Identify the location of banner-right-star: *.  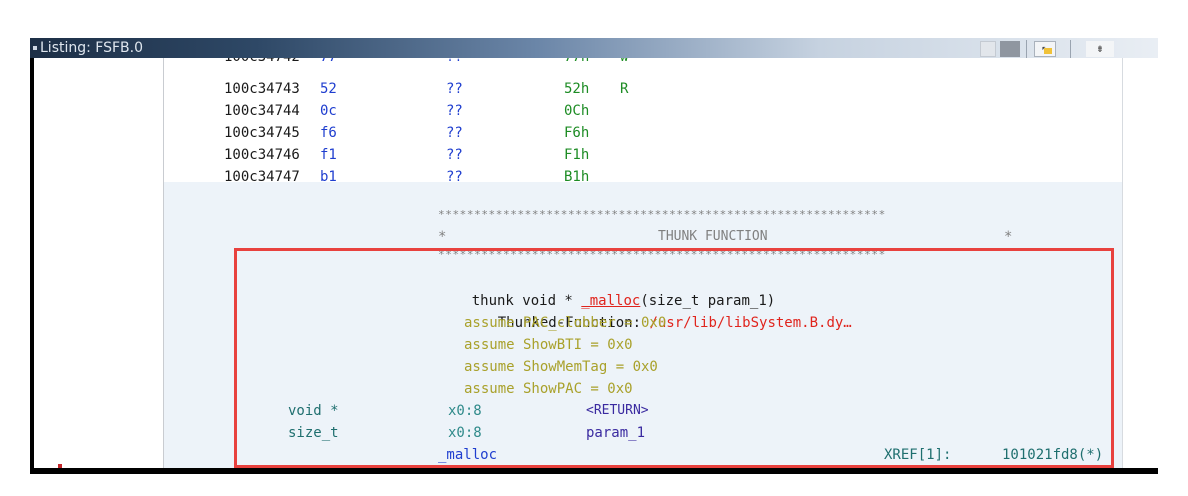
(1008, 237).